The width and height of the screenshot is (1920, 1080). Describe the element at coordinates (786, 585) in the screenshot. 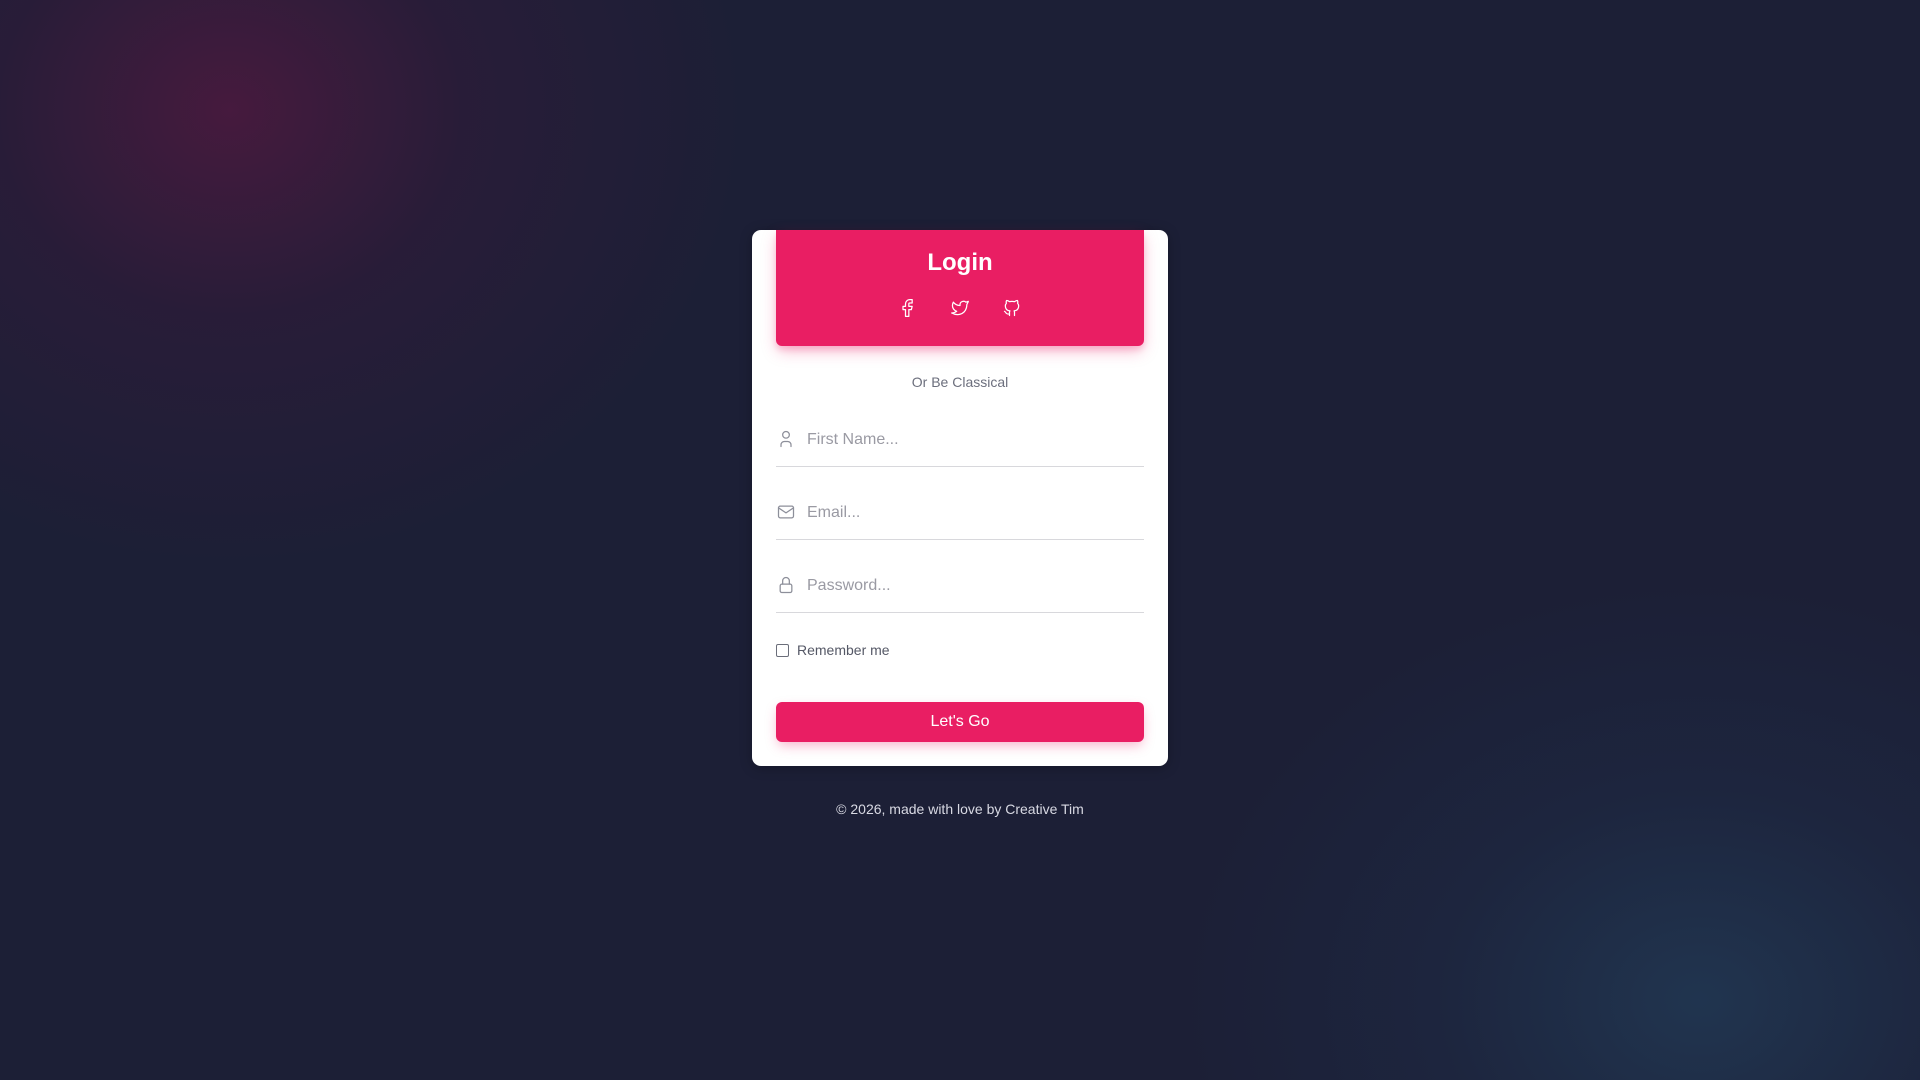

I see `lock-icon` at that location.